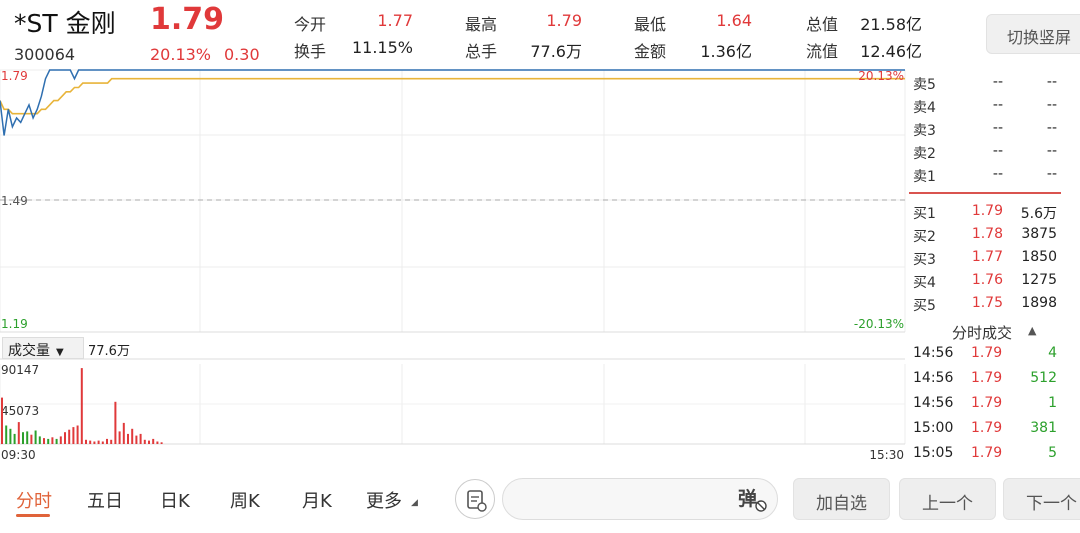  I want to click on stock-name: *ST 金刚, so click(65, 23).